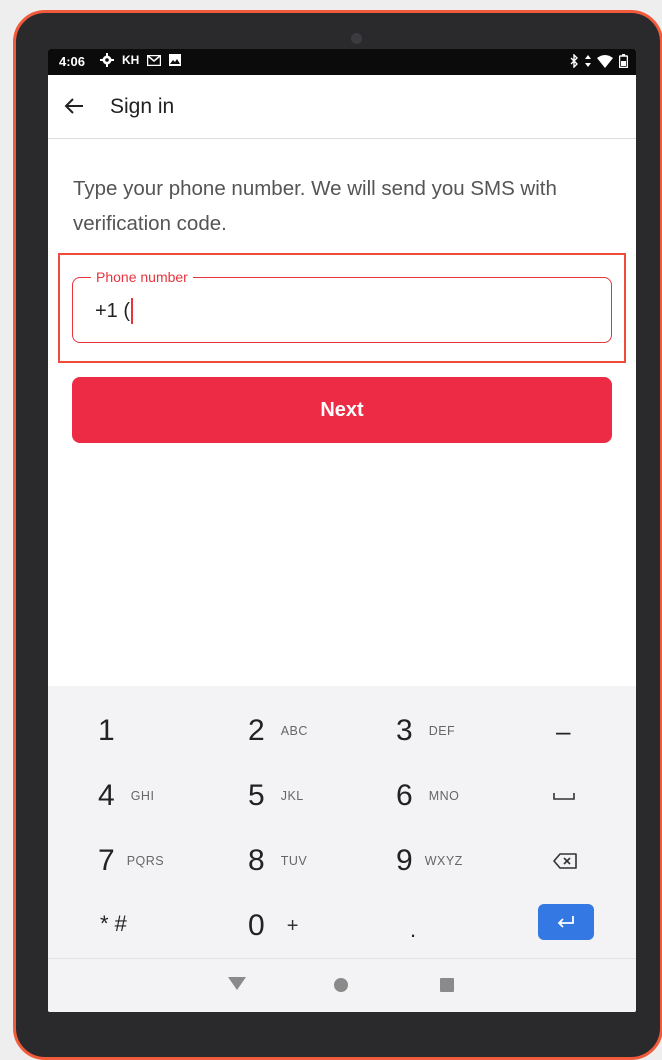 This screenshot has height=1060, width=662. I want to click on key-letters: ABC, so click(294, 731).